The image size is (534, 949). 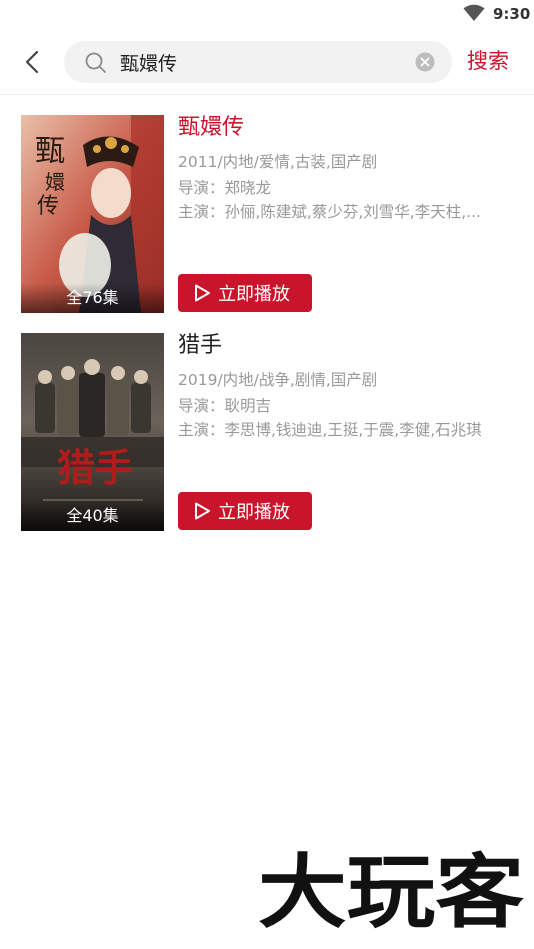 I want to click on result-director: 导演：耿明吉, so click(x=225, y=406).